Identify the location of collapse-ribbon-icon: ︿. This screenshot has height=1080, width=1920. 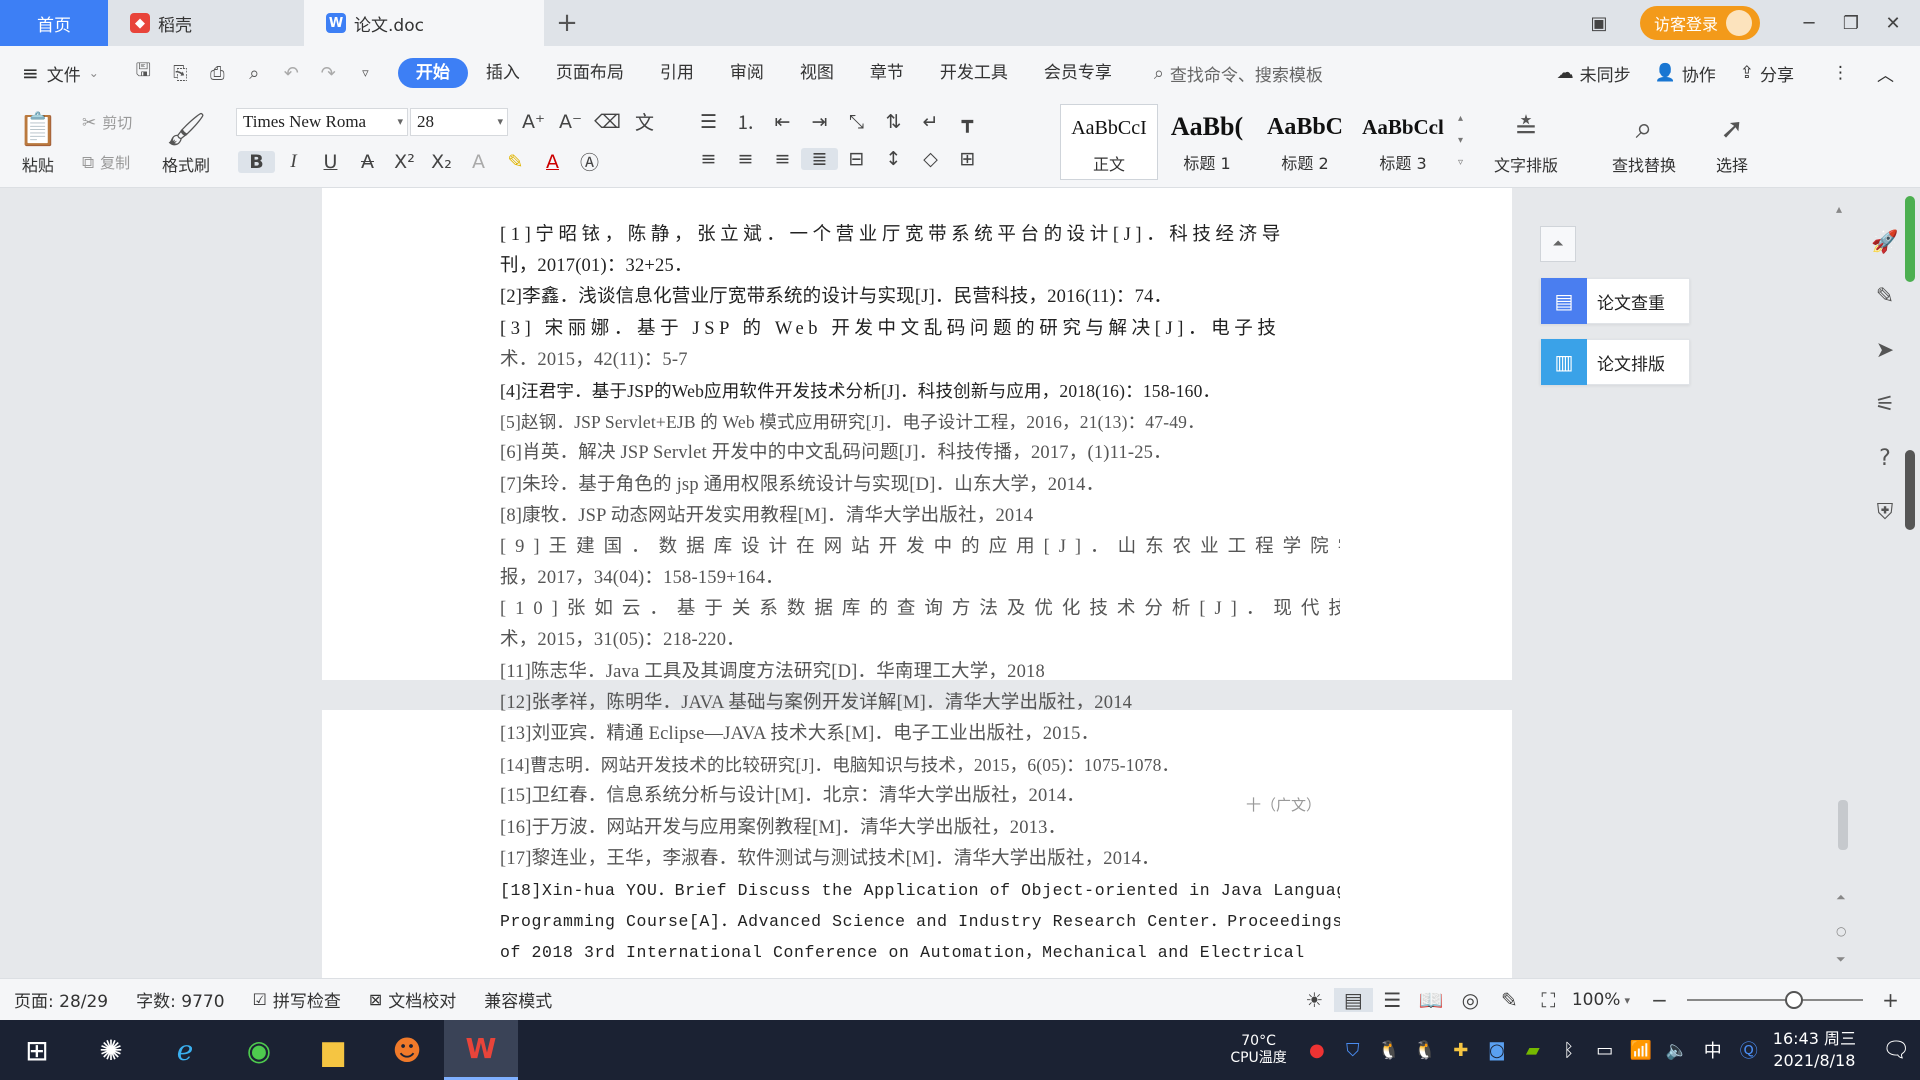
(1885, 73).